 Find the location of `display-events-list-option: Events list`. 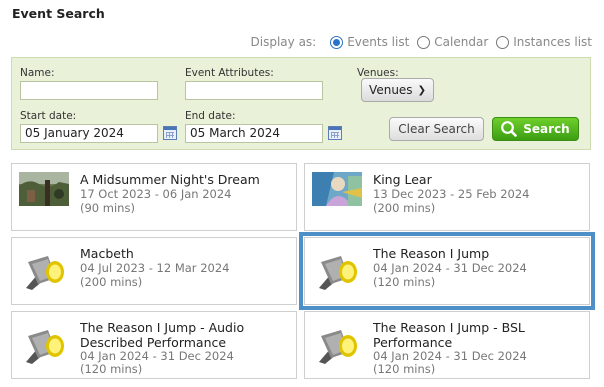

display-events-list-option: Events list is located at coordinates (369, 42).